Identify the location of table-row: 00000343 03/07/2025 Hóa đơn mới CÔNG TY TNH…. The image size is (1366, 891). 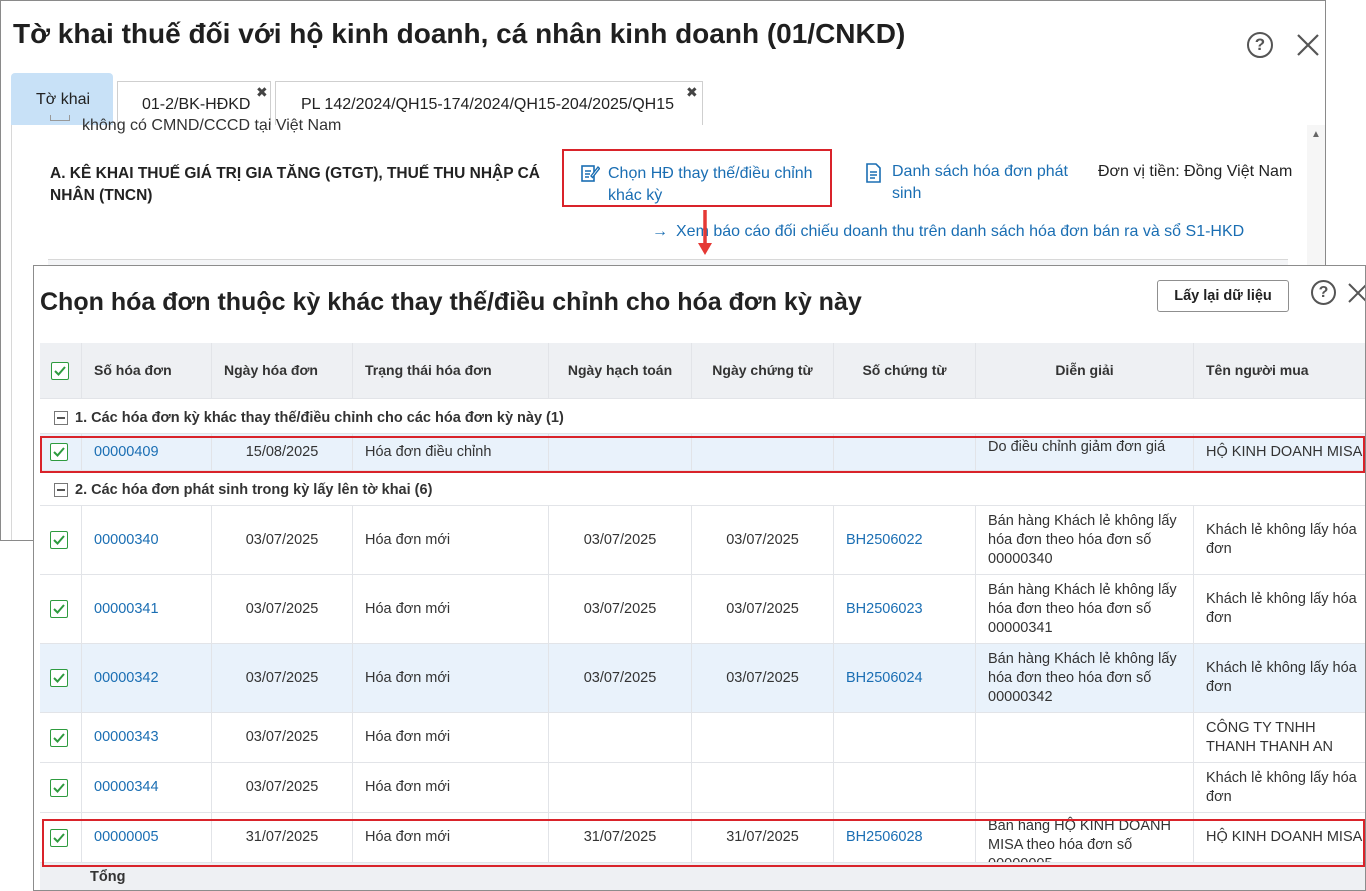
(702, 738).